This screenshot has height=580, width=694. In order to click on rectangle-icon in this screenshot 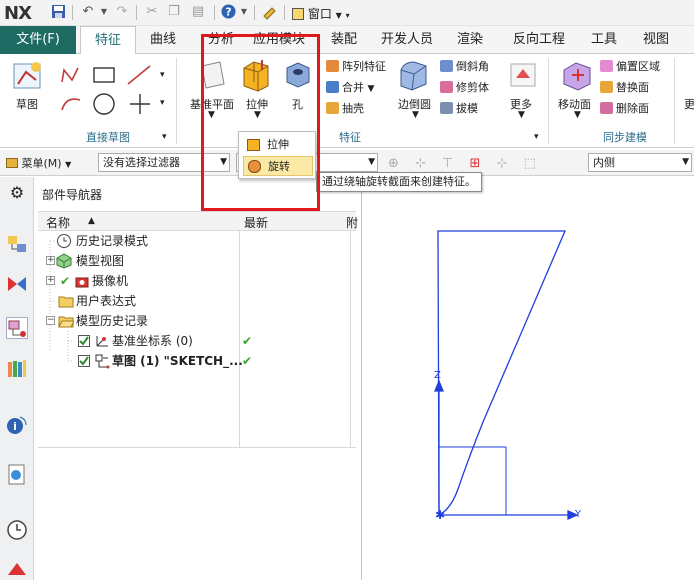, I will do `click(104, 75)`.